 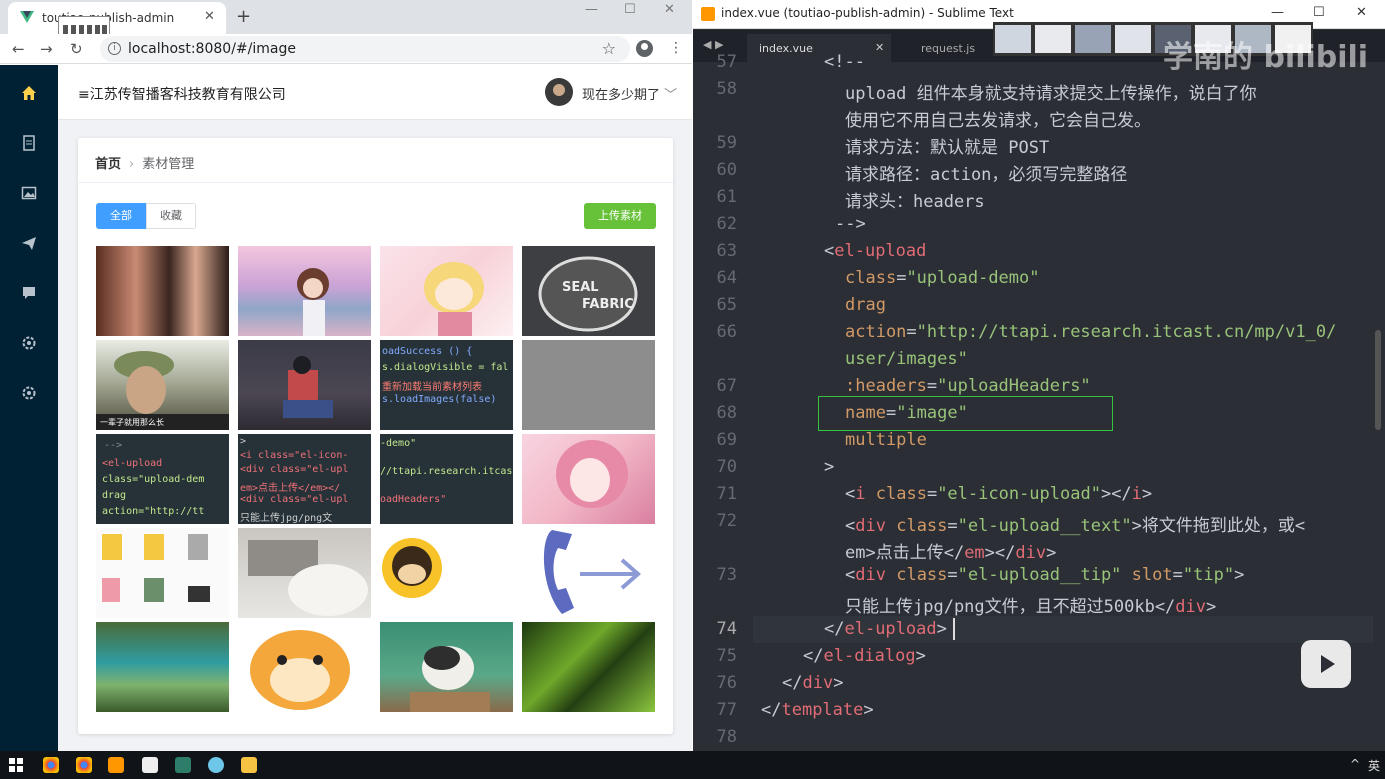 I want to click on tab-request-js: request.js, so click(x=948, y=48).